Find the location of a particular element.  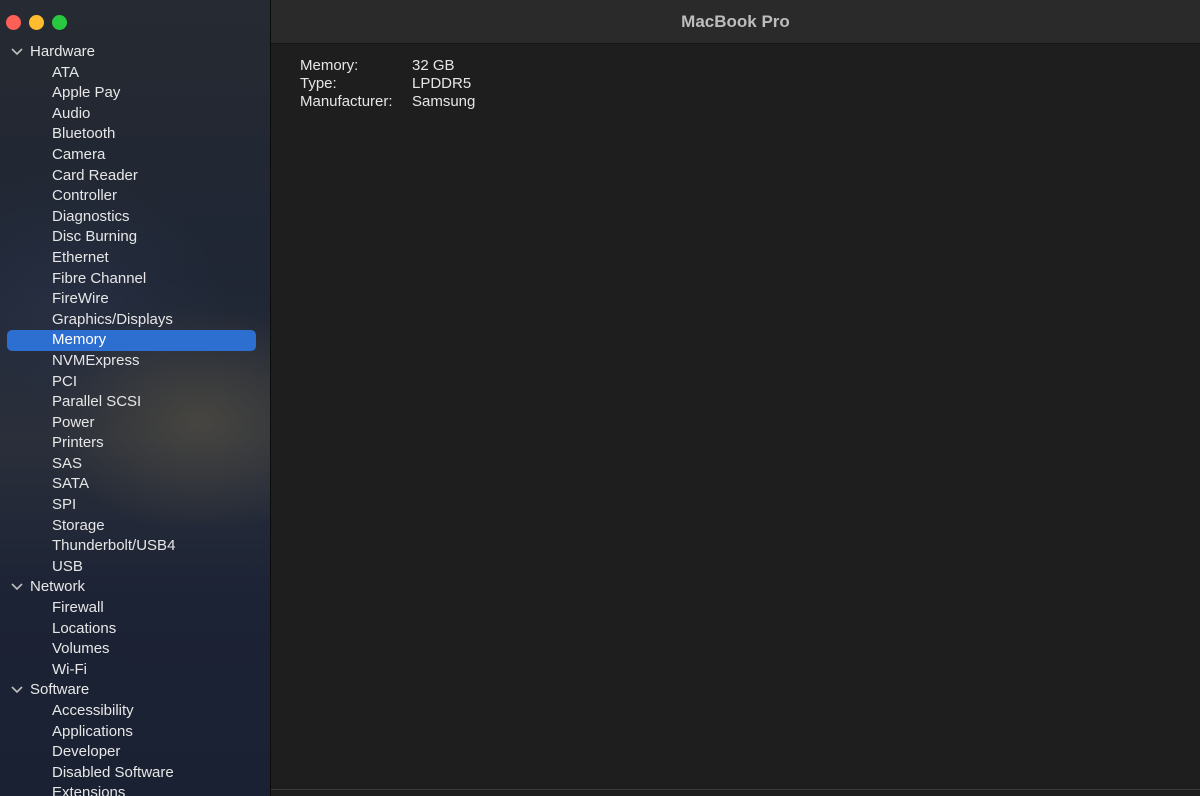

detail-key: Manufacturer: is located at coordinates (346, 101).